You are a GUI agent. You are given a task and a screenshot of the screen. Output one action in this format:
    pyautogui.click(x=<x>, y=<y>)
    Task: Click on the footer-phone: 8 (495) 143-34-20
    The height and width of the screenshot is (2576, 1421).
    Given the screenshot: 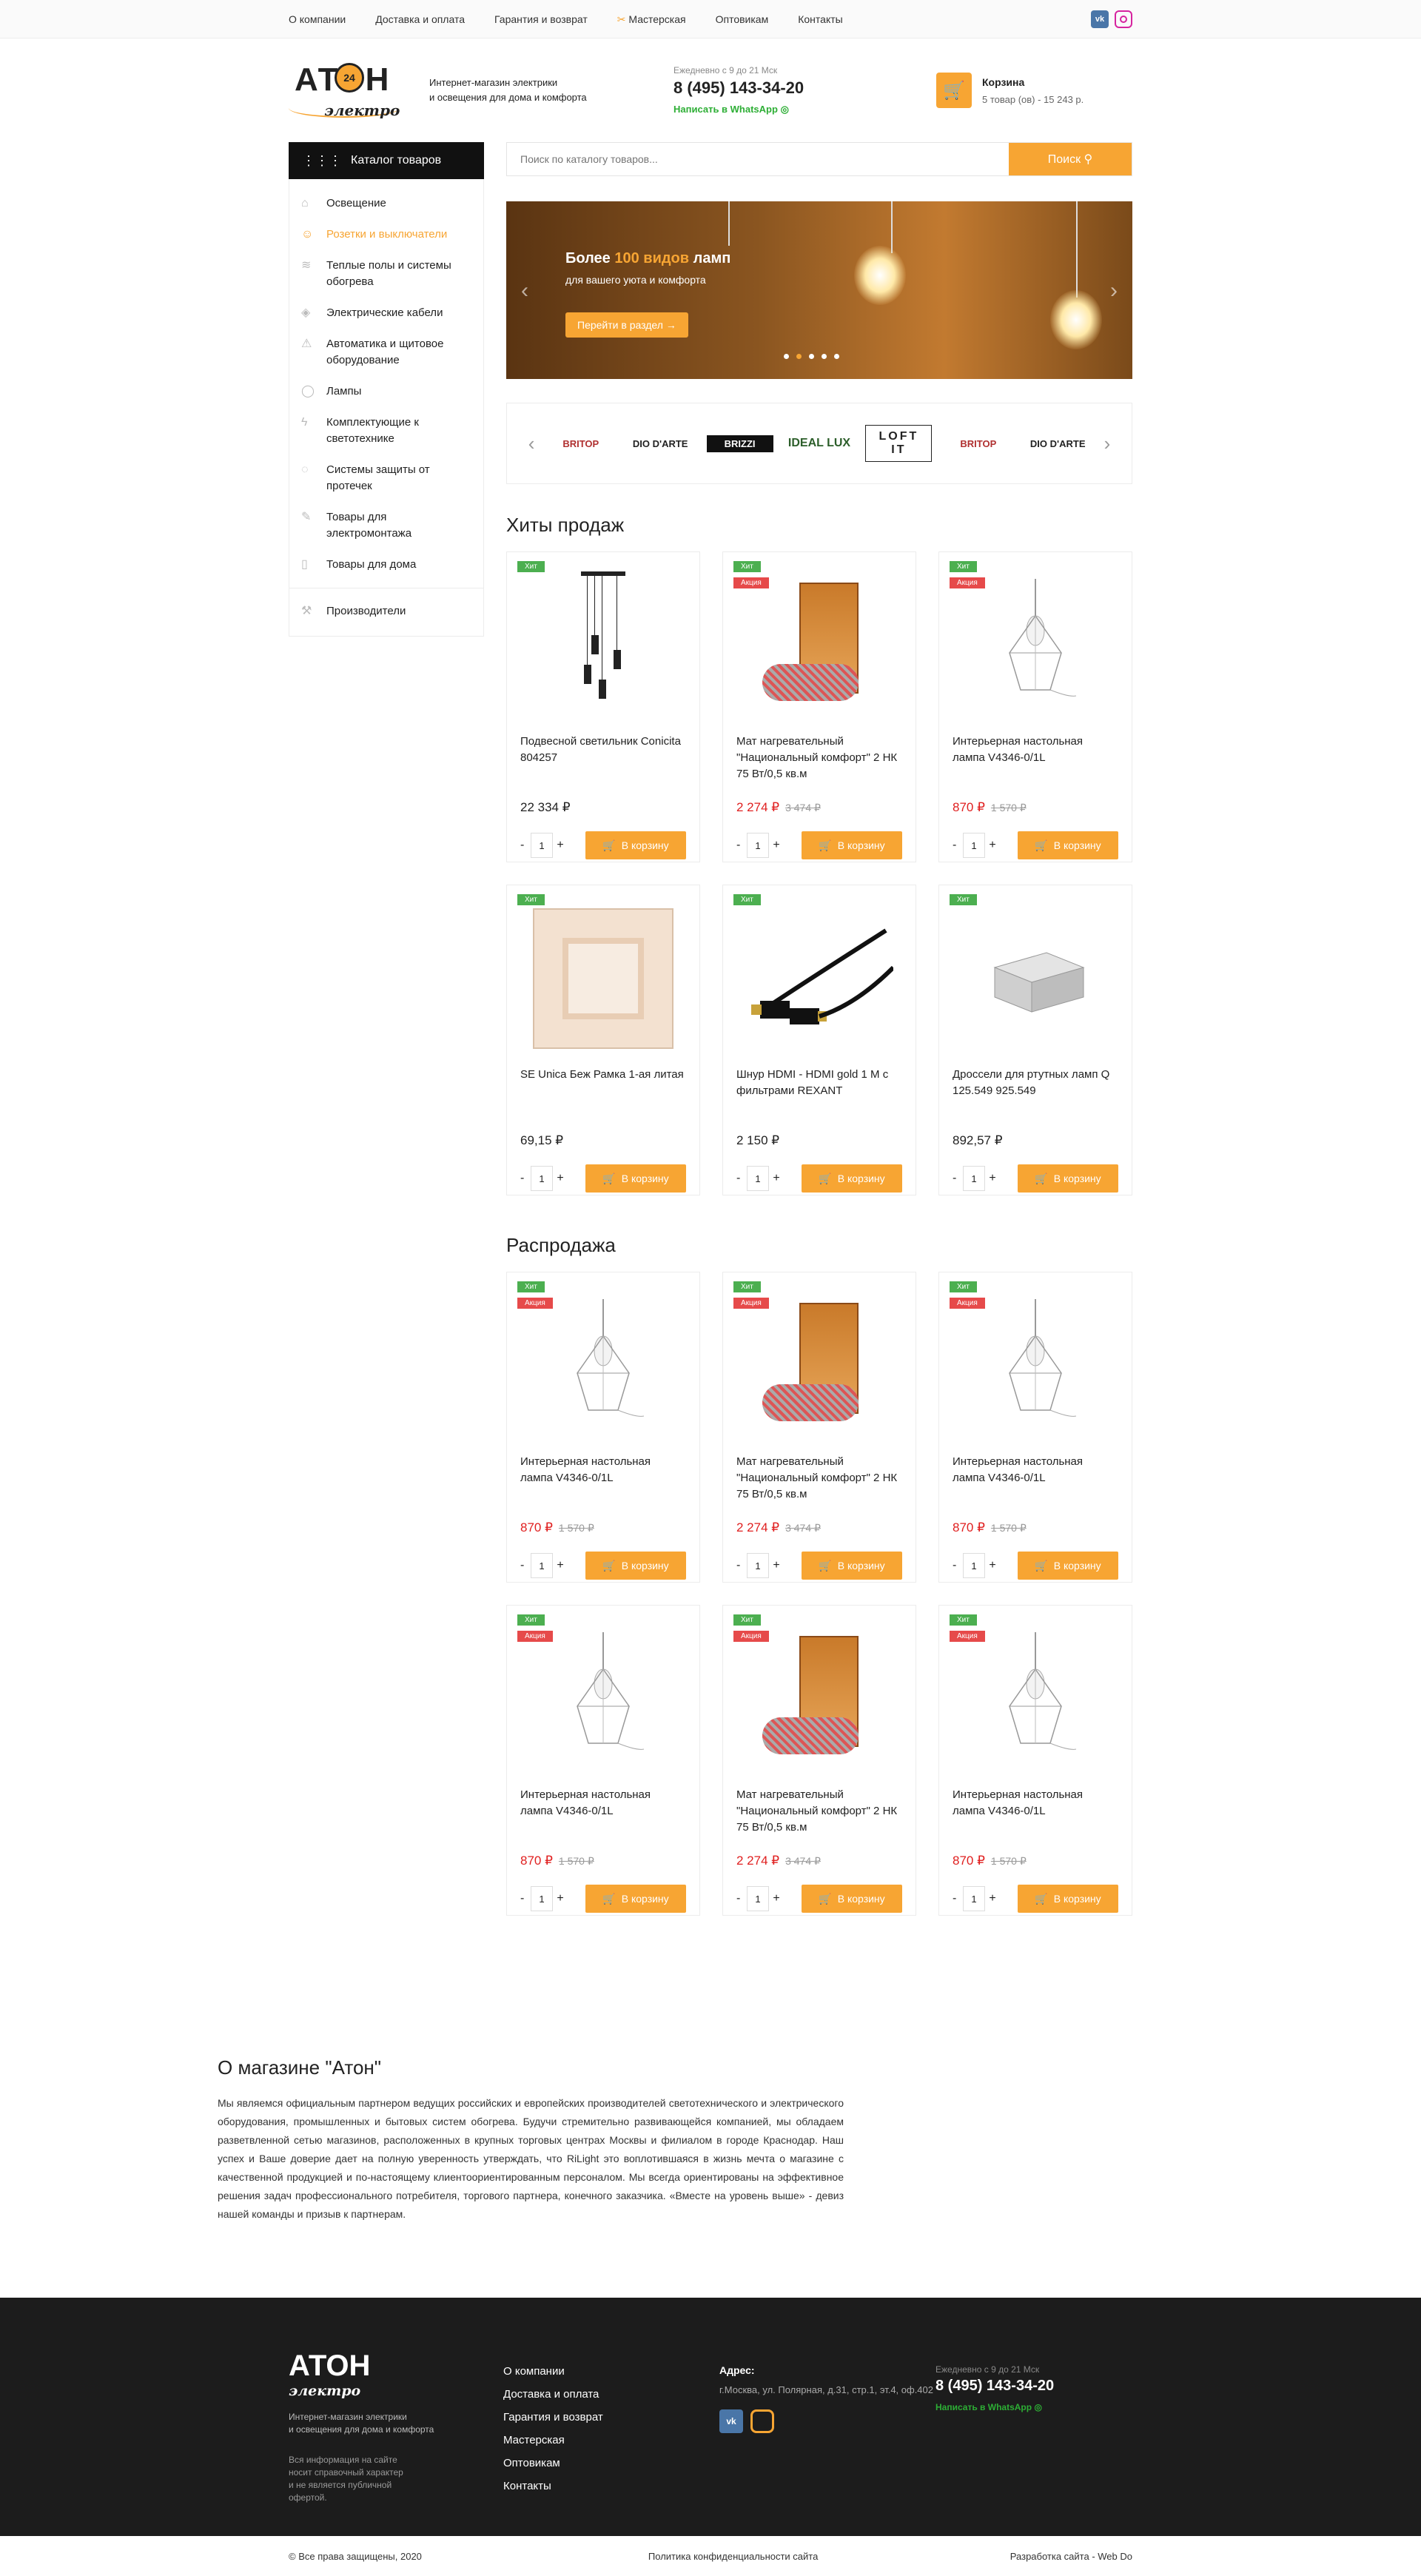 What is the action you would take?
    pyautogui.click(x=994, y=2386)
    